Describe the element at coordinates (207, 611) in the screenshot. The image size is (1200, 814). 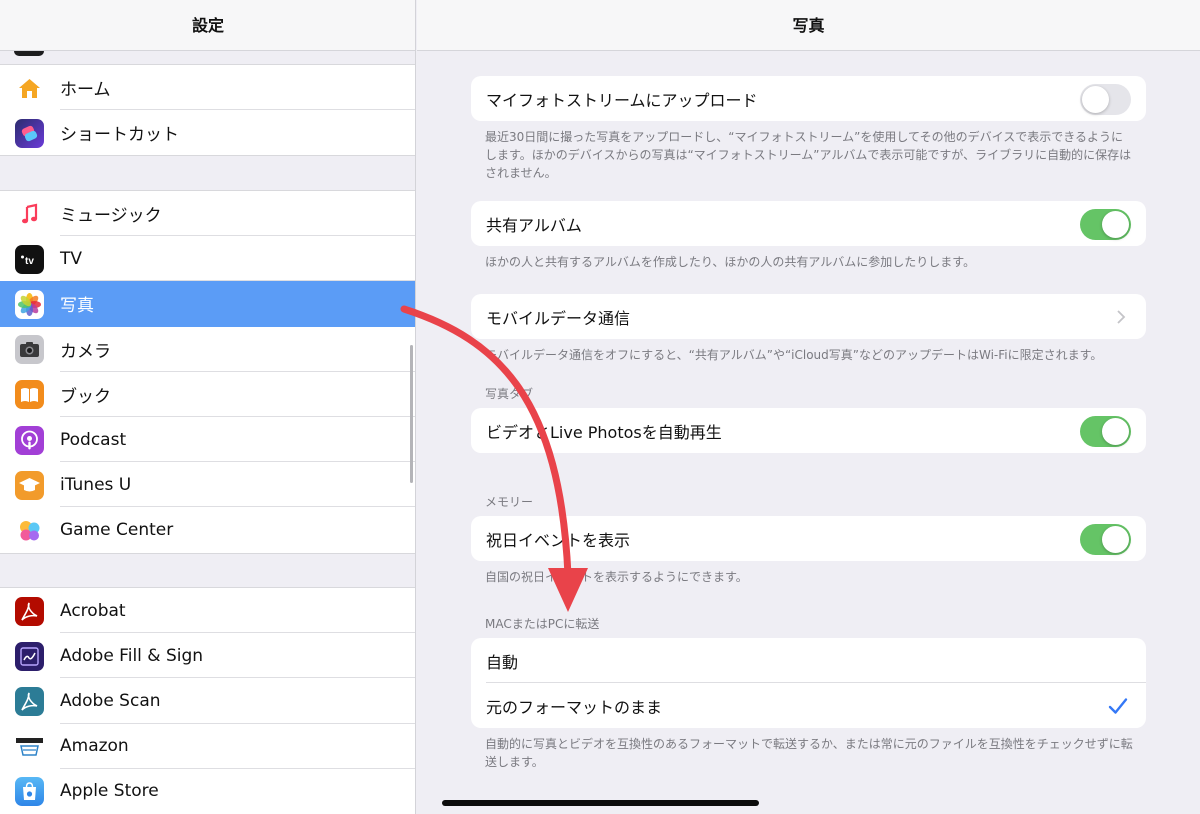
I see `sidebar-item-acrobat: Acrobat` at that location.